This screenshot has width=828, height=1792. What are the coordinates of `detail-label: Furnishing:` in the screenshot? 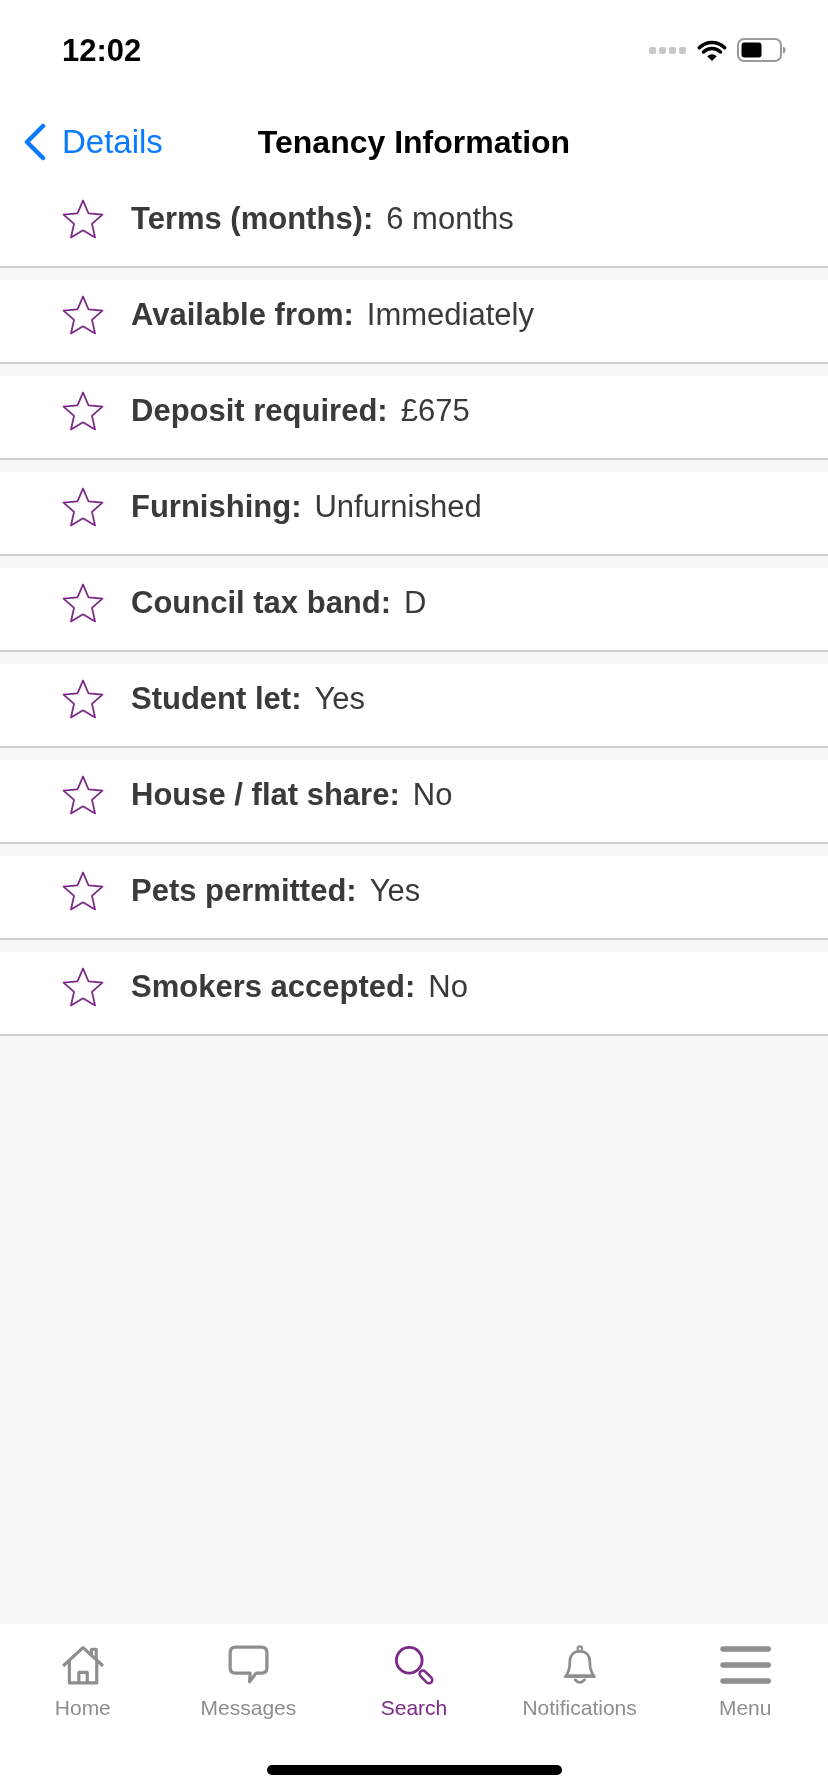 It's located at (216, 507).